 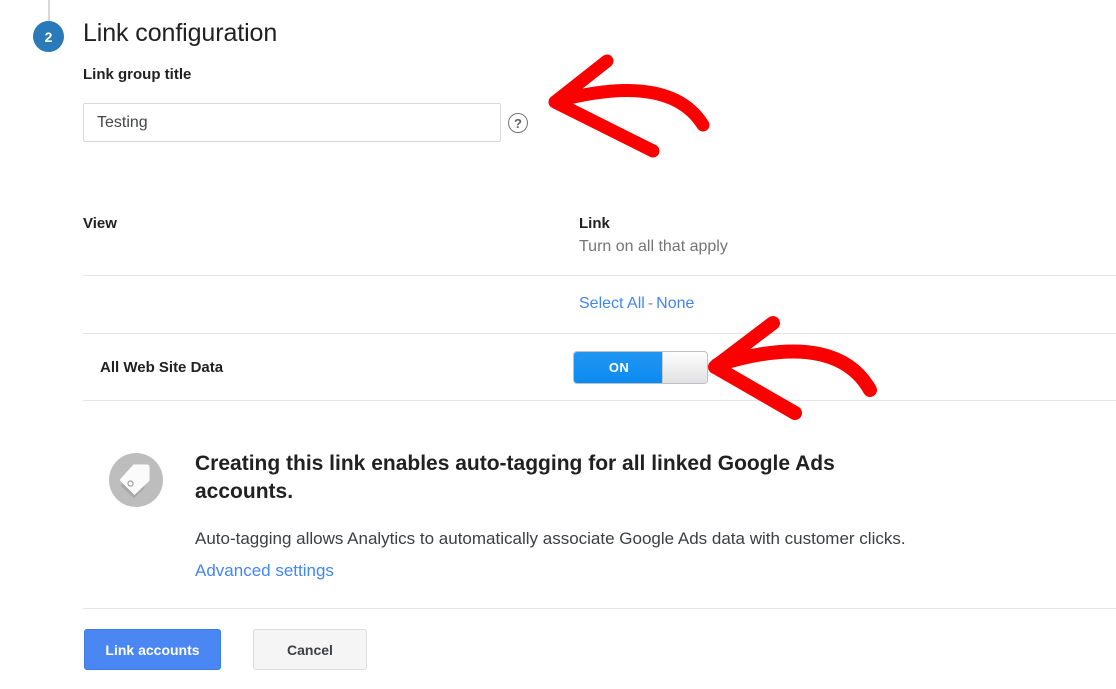 I want to click on select-all-row: Select All - None, so click(x=636, y=304).